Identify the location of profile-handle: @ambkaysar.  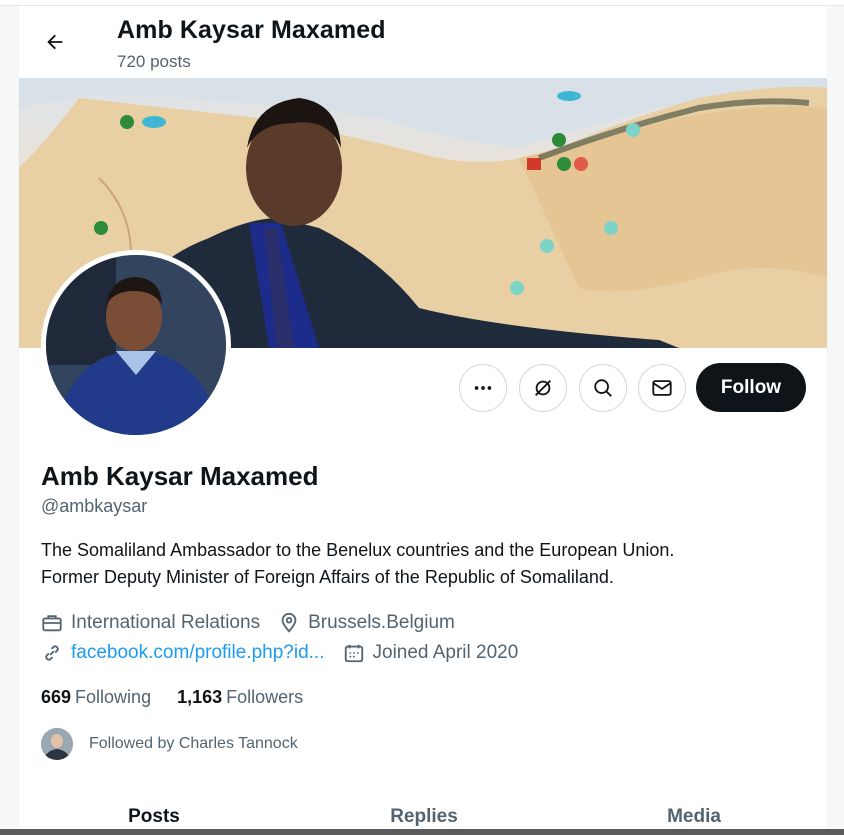
(94, 506).